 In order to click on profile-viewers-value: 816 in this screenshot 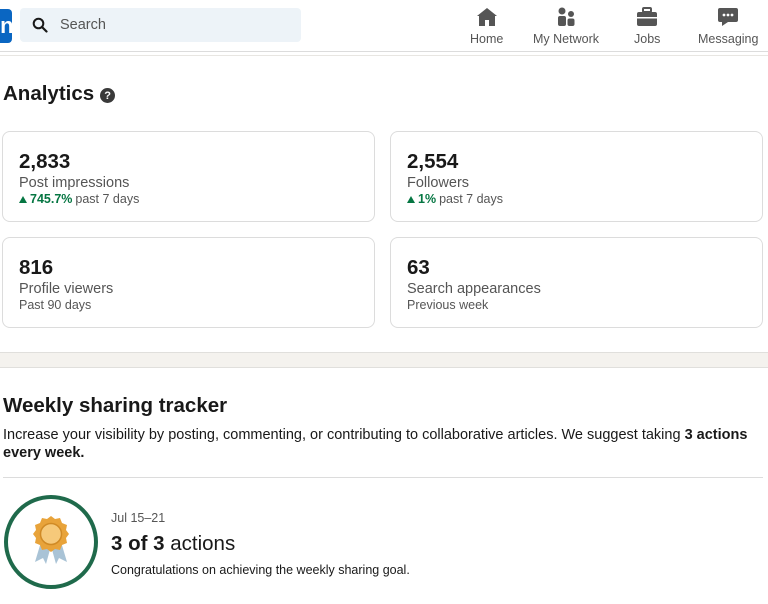, I will do `click(36, 267)`.